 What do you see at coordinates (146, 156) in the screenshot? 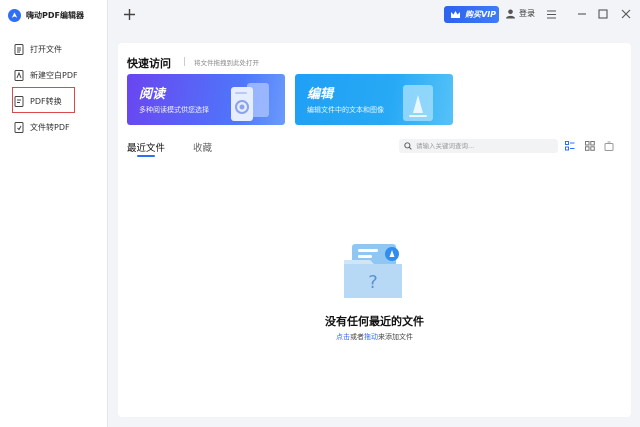
I see `active-tab-indicator` at bounding box center [146, 156].